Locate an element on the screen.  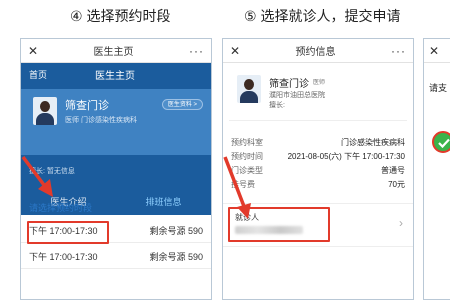
title-bar: ✕ is located at coordinates (437, 51).